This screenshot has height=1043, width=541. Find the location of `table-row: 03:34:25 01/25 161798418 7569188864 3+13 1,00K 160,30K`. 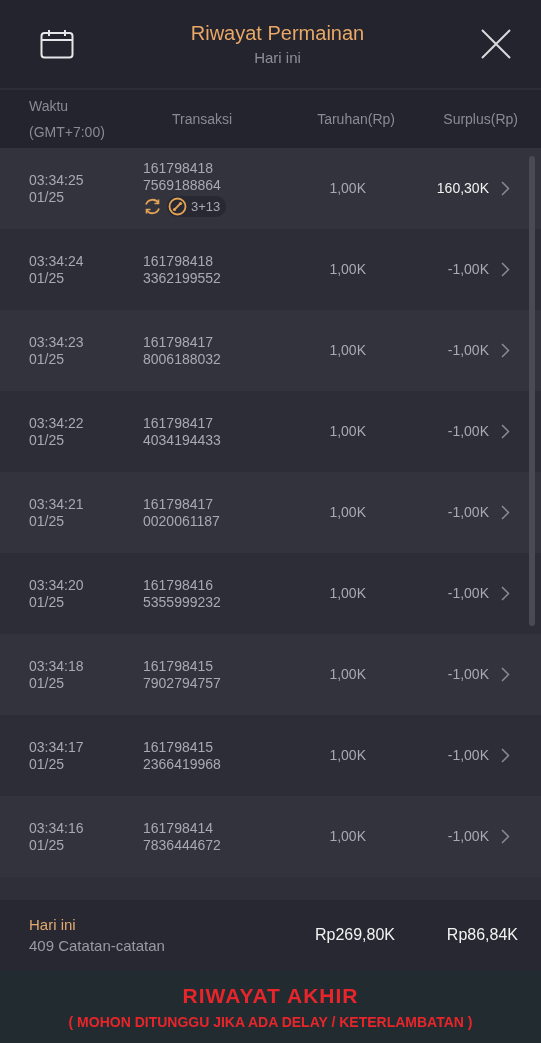

table-row: 03:34:25 01/25 161798418 7569188864 3+13 1,00K 160,30K is located at coordinates (270, 188).